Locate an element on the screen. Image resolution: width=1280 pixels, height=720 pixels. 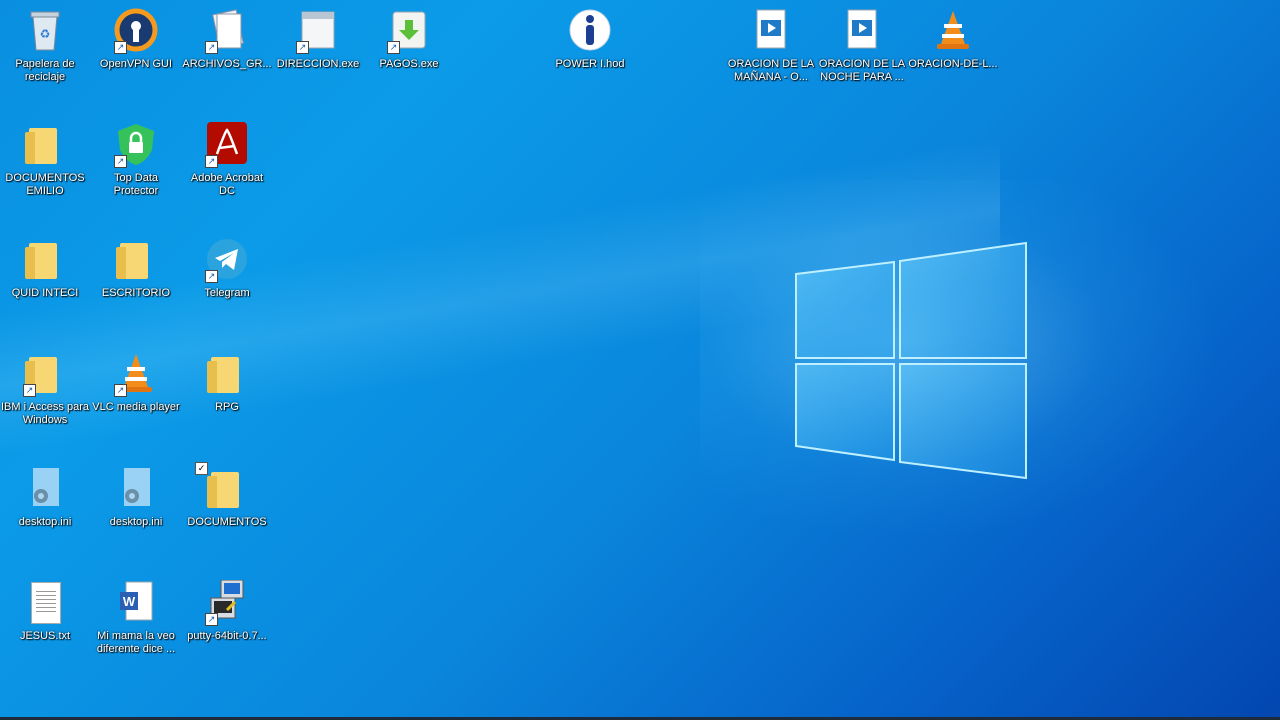
icon-label: Top Data Protector is located at coordinates (136, 184).